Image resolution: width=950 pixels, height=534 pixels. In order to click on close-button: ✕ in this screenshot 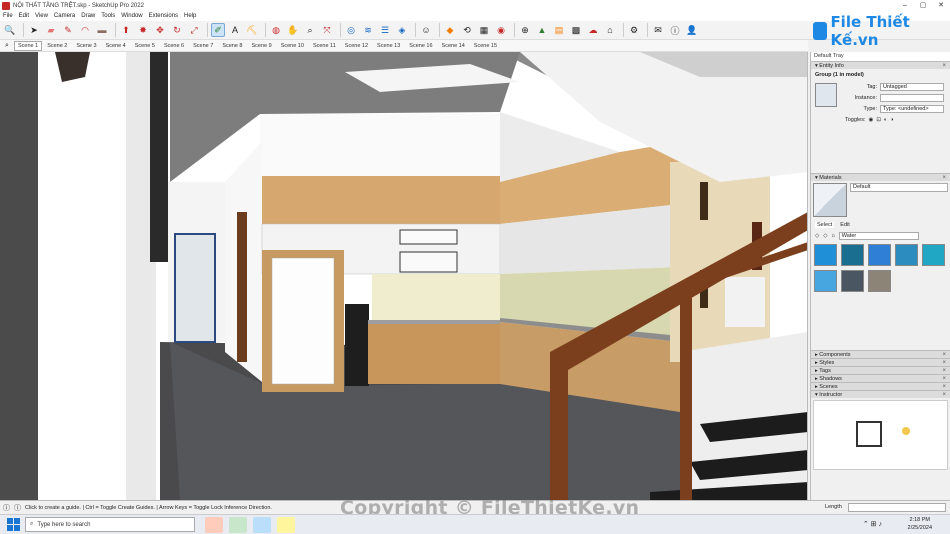, I will do `click(941, 5)`.